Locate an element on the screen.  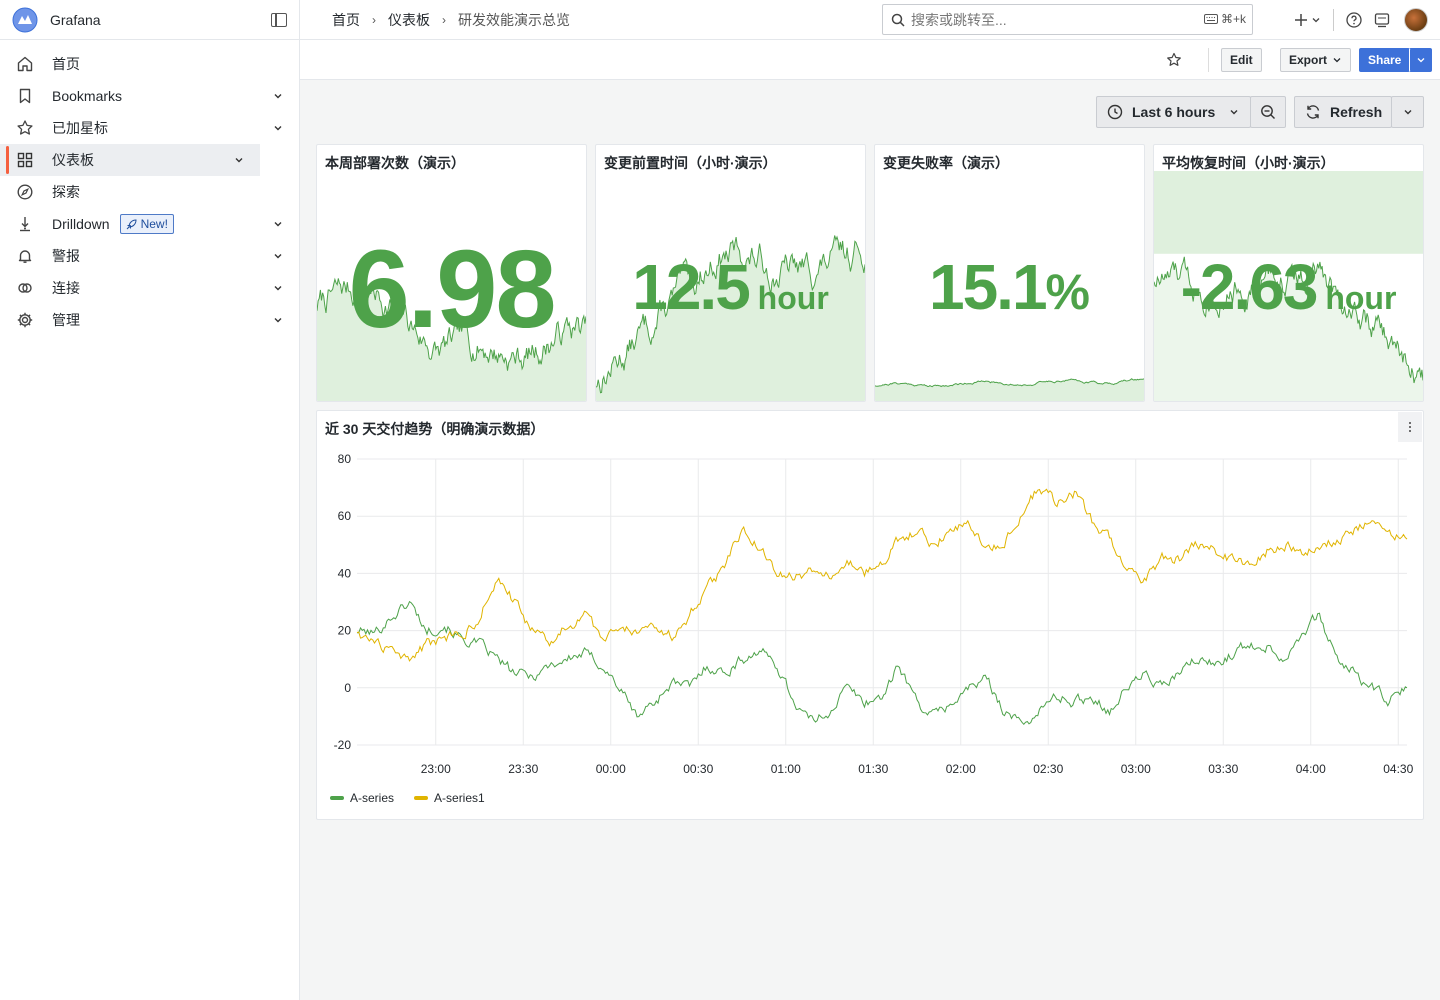
plus-icon is located at coordinates (1301, 20).